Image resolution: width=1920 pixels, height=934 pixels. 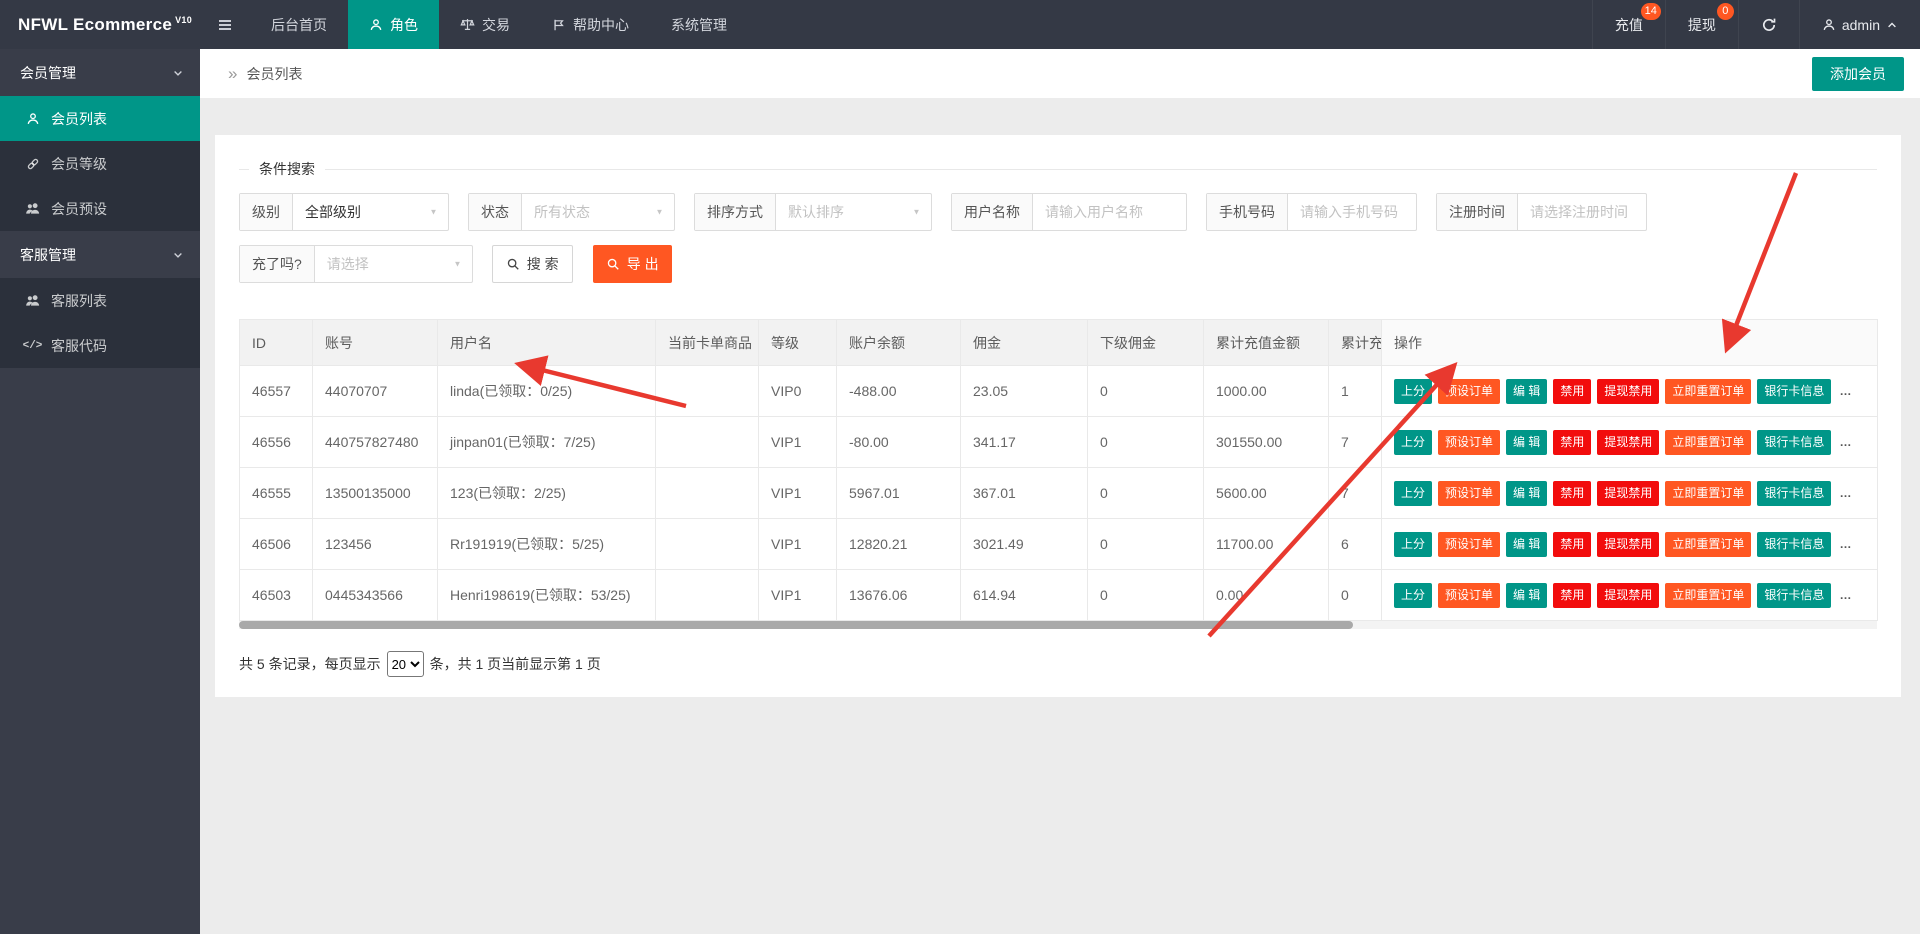 I want to click on nav-item-label: 系统管理, so click(x=699, y=24).